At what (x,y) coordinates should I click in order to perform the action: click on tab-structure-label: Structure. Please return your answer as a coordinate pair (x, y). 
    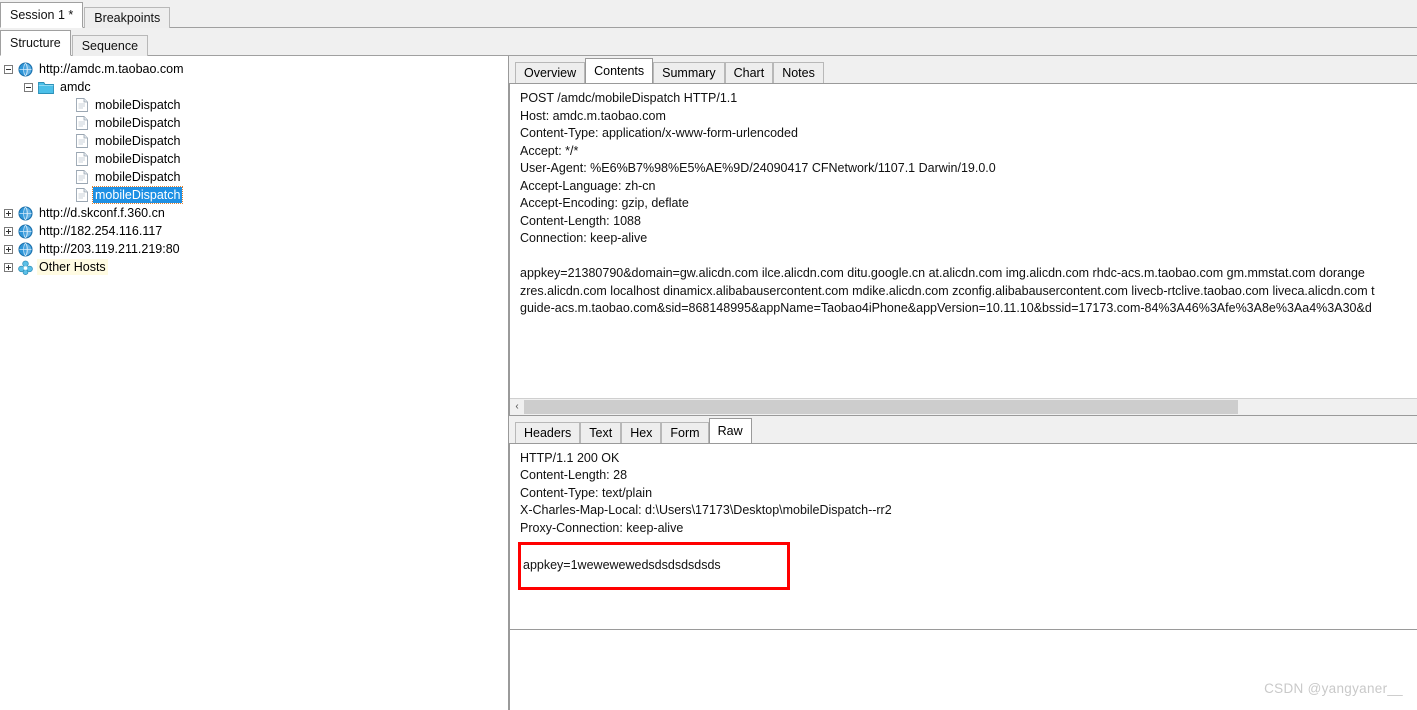
    Looking at the image, I should click on (35, 43).